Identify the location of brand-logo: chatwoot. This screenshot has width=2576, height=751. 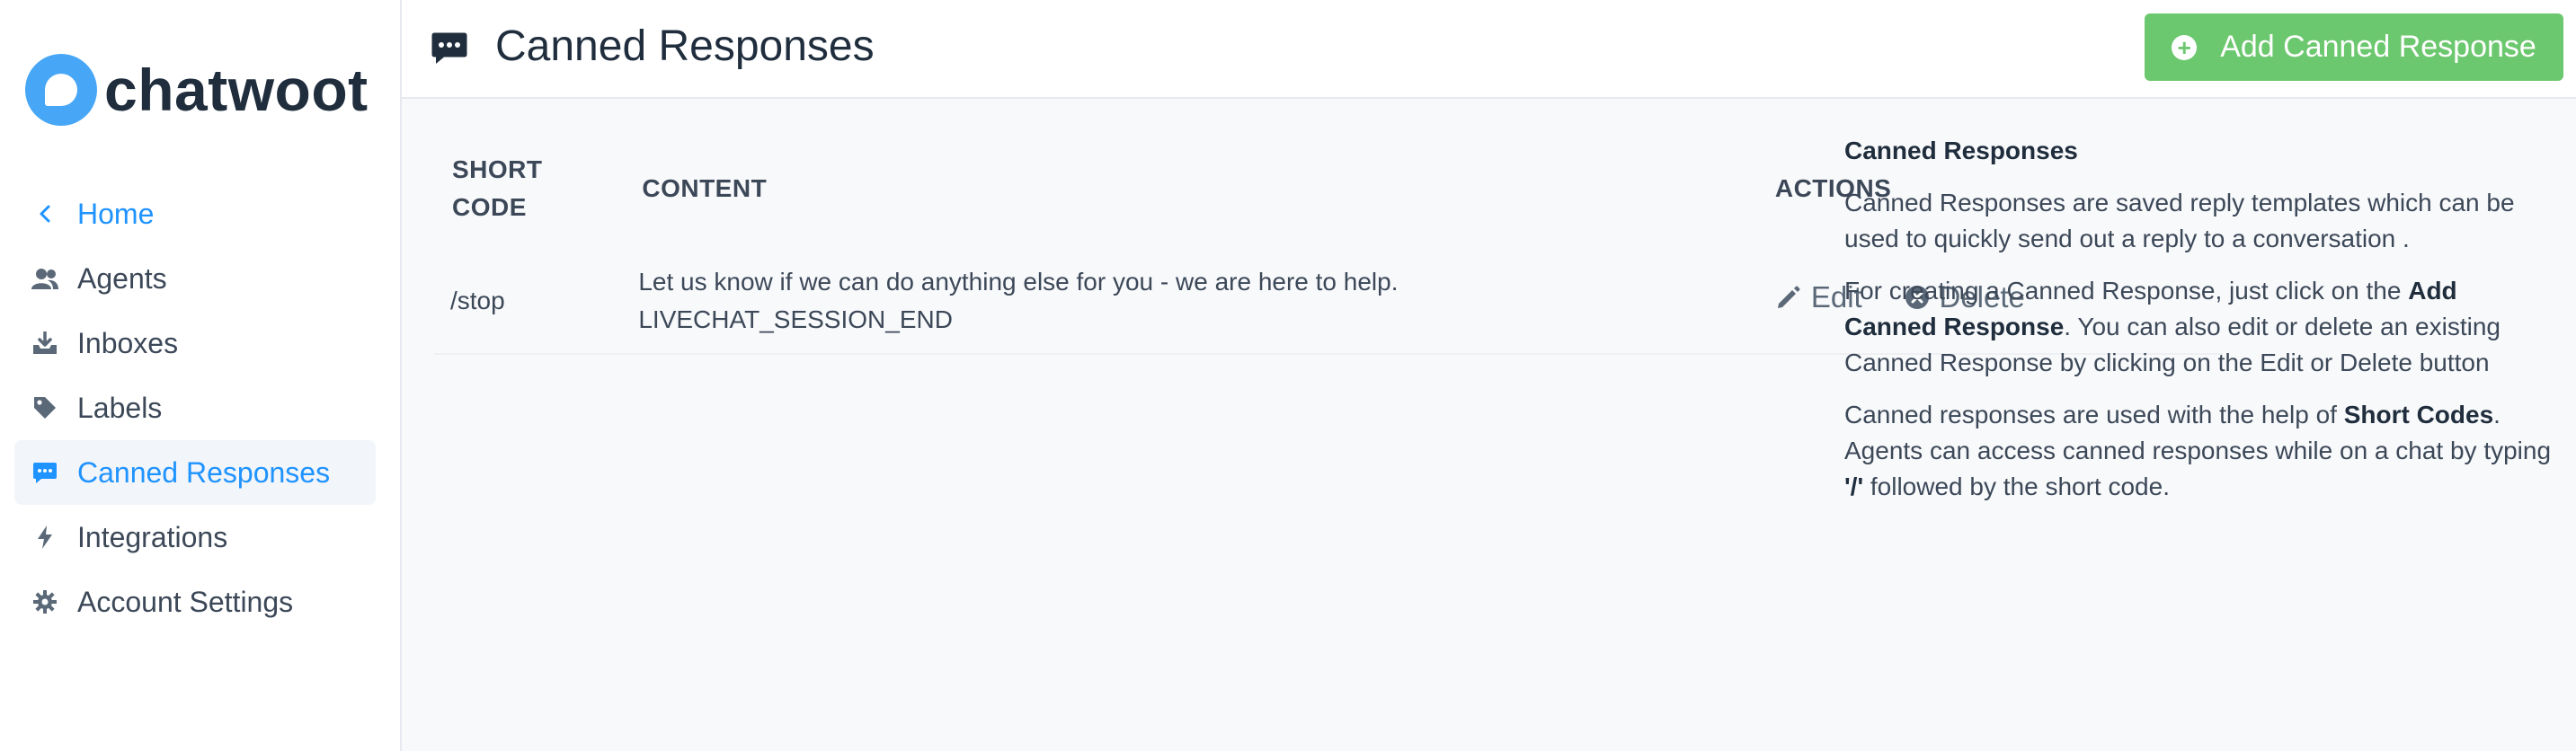
(197, 90).